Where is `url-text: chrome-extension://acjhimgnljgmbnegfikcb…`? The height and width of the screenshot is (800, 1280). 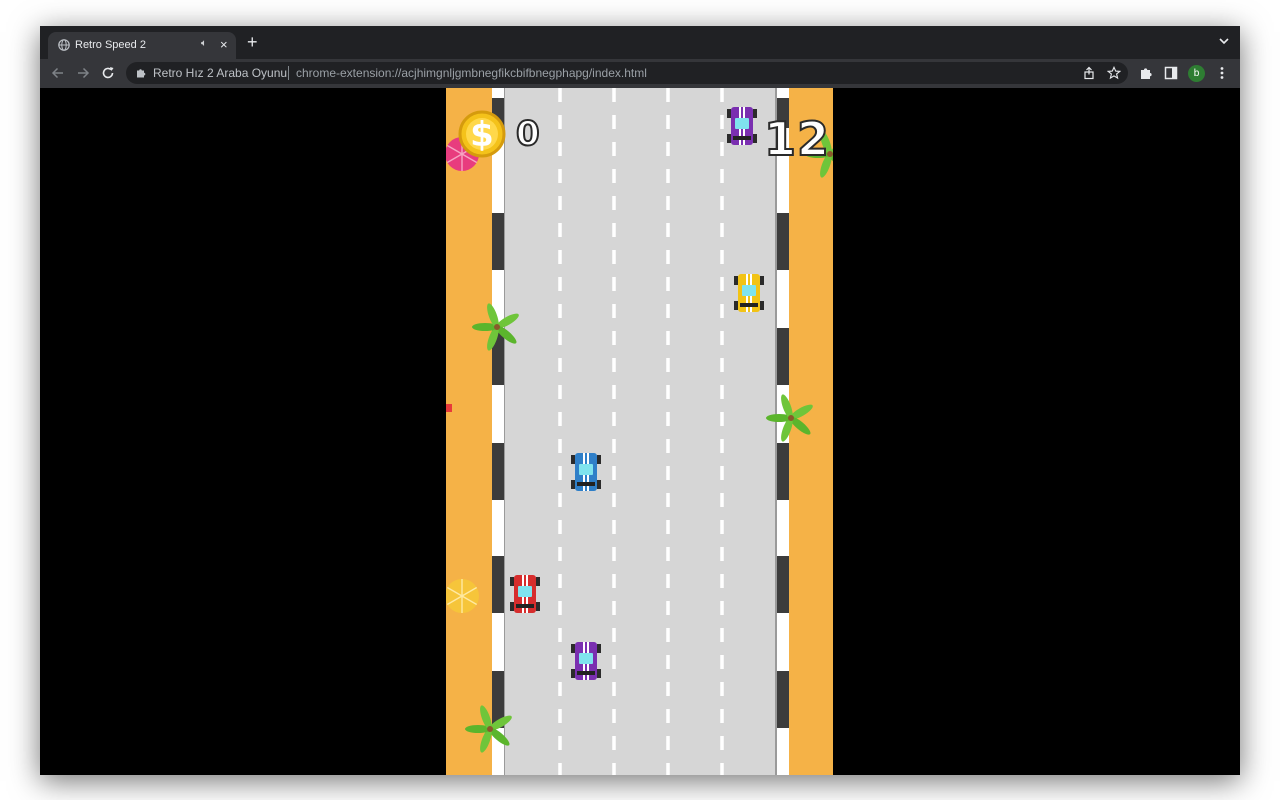
url-text: chrome-extension://acjhimgnljgmbnegfikcb… is located at coordinates (471, 73).